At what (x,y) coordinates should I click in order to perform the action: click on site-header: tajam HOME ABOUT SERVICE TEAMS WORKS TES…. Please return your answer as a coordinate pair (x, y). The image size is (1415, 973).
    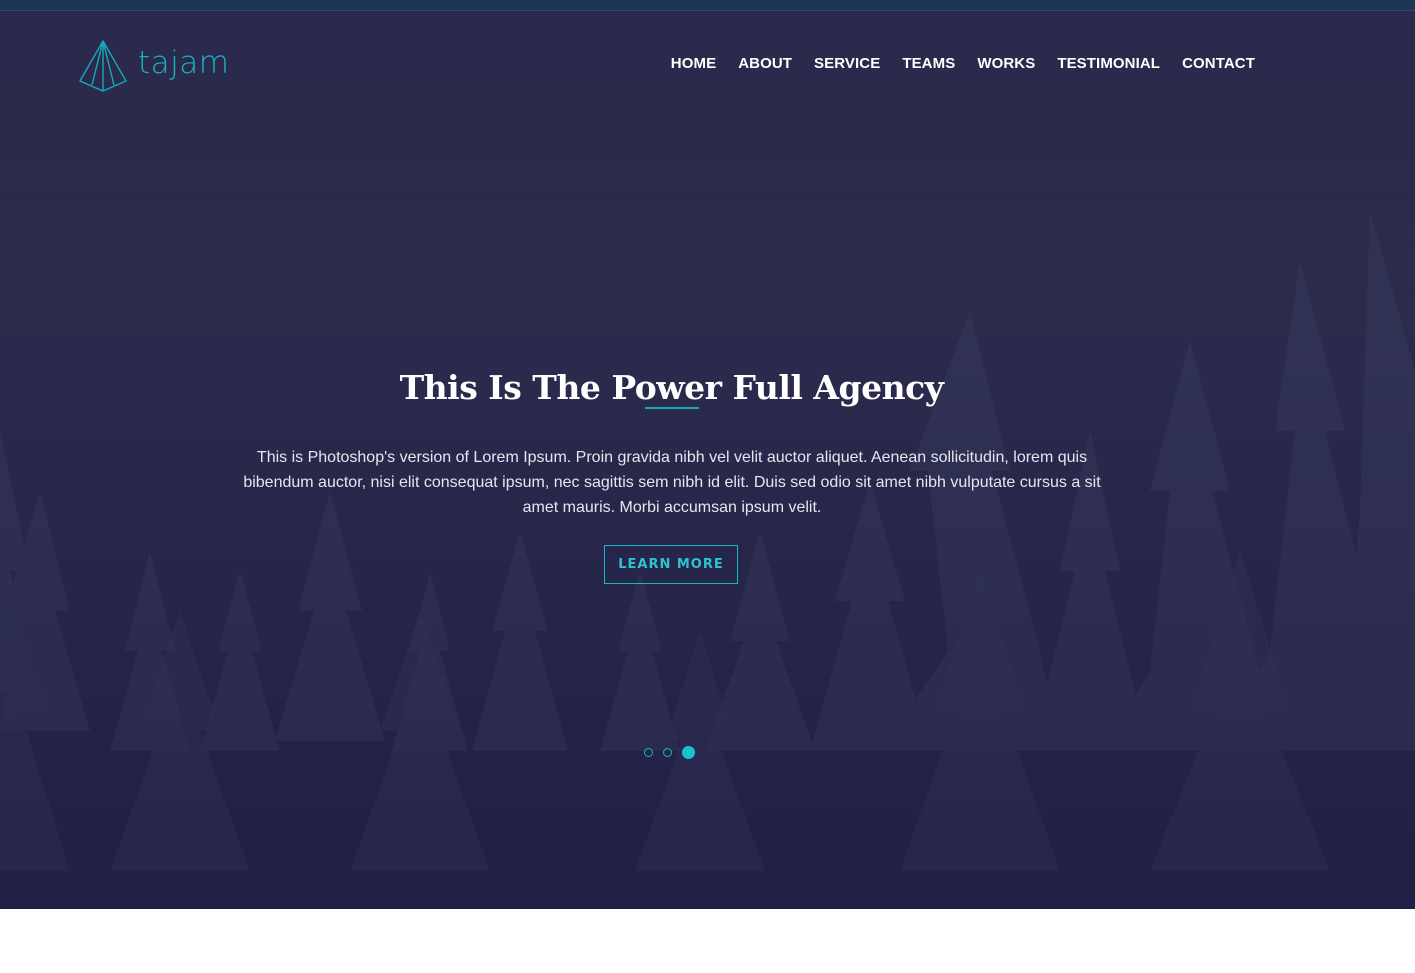
    Looking at the image, I should click on (707, 66).